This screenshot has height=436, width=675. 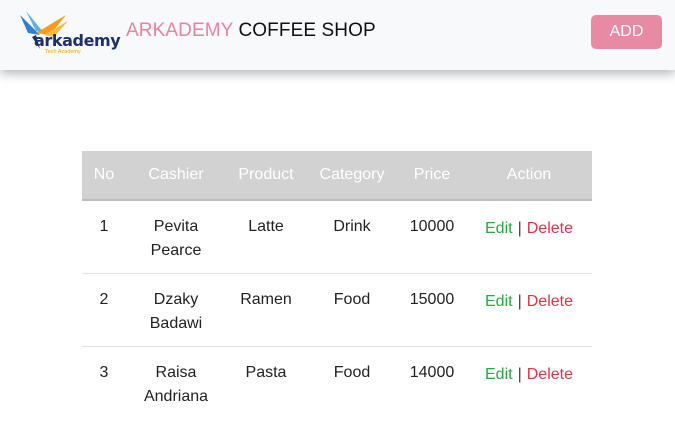 I want to click on cell-no: 1, so click(x=104, y=226).